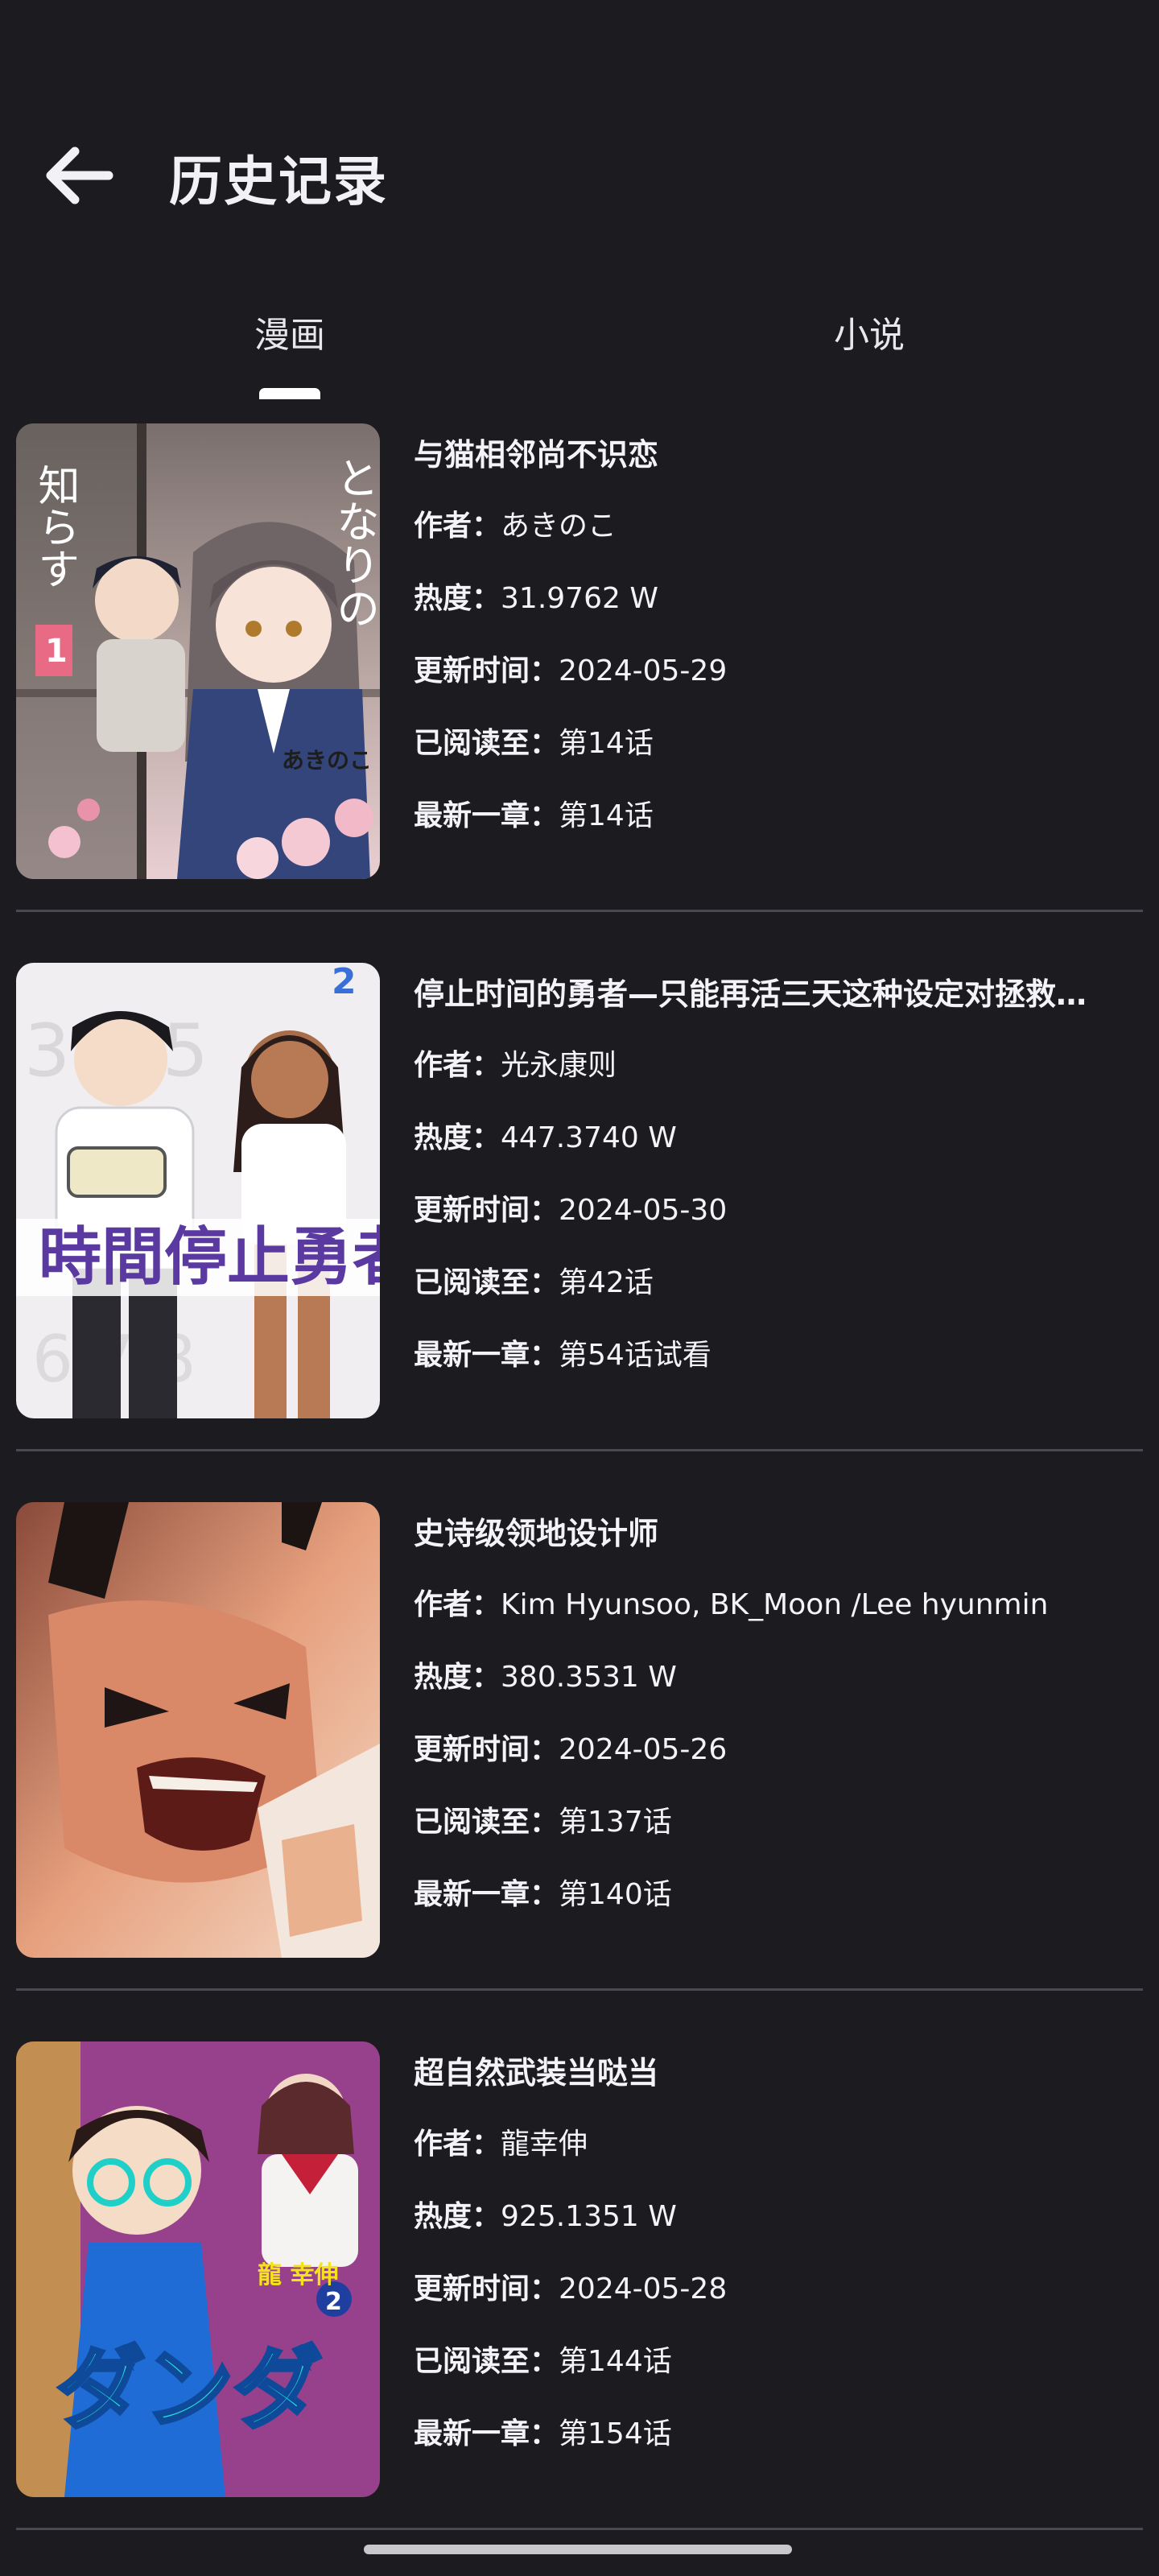 Image resolution: width=1159 pixels, height=2576 pixels. What do you see at coordinates (643, 1749) in the screenshot?
I see `updated-value: 2024-05-26` at bounding box center [643, 1749].